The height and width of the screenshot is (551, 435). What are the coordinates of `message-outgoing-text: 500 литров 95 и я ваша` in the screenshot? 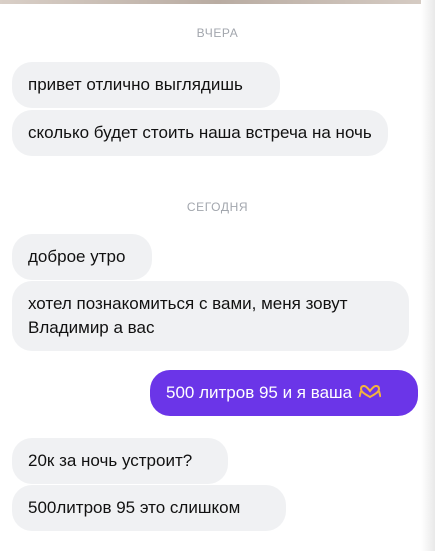 It's located at (259, 392).